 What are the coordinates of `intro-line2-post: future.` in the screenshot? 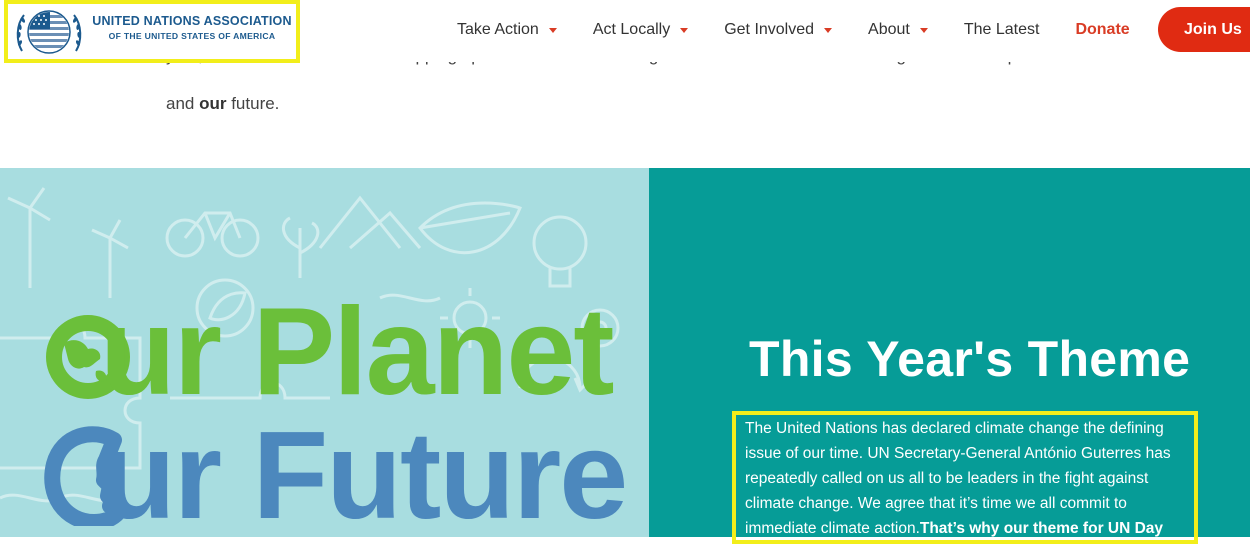 It's located at (253, 103).